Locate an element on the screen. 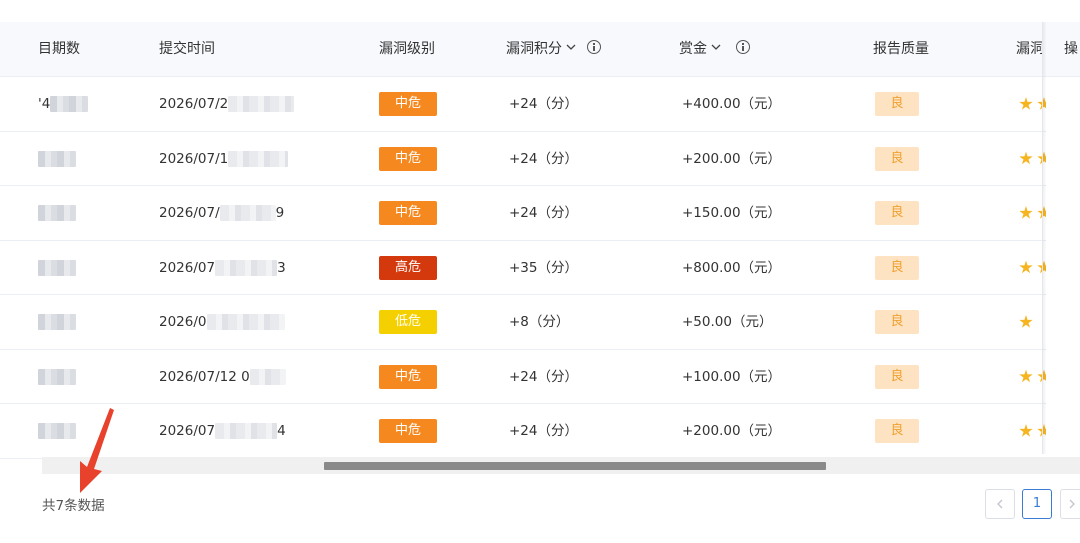 This screenshot has width=1080, height=543. row-time-text: 2026/07/1 is located at coordinates (194, 158).